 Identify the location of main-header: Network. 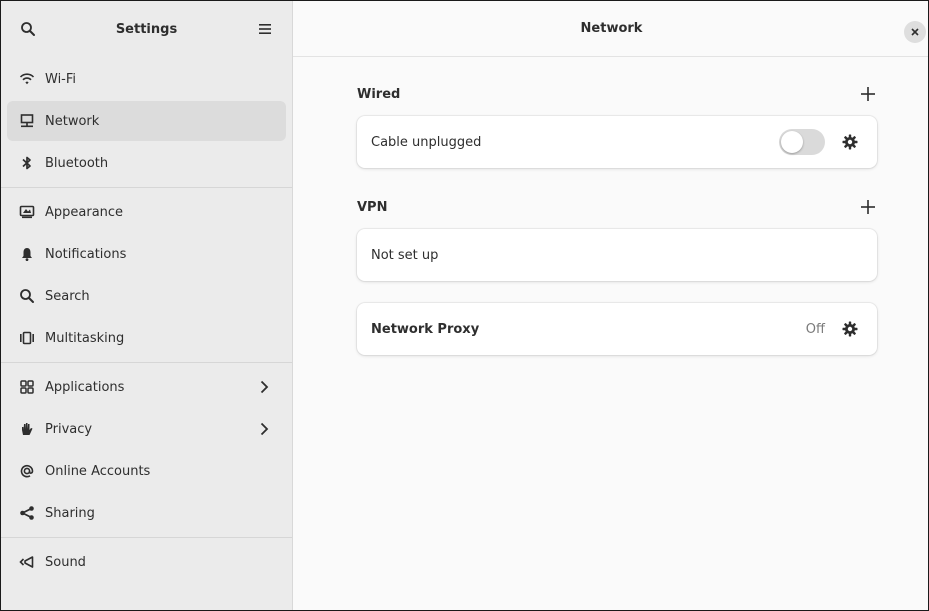
(610, 29).